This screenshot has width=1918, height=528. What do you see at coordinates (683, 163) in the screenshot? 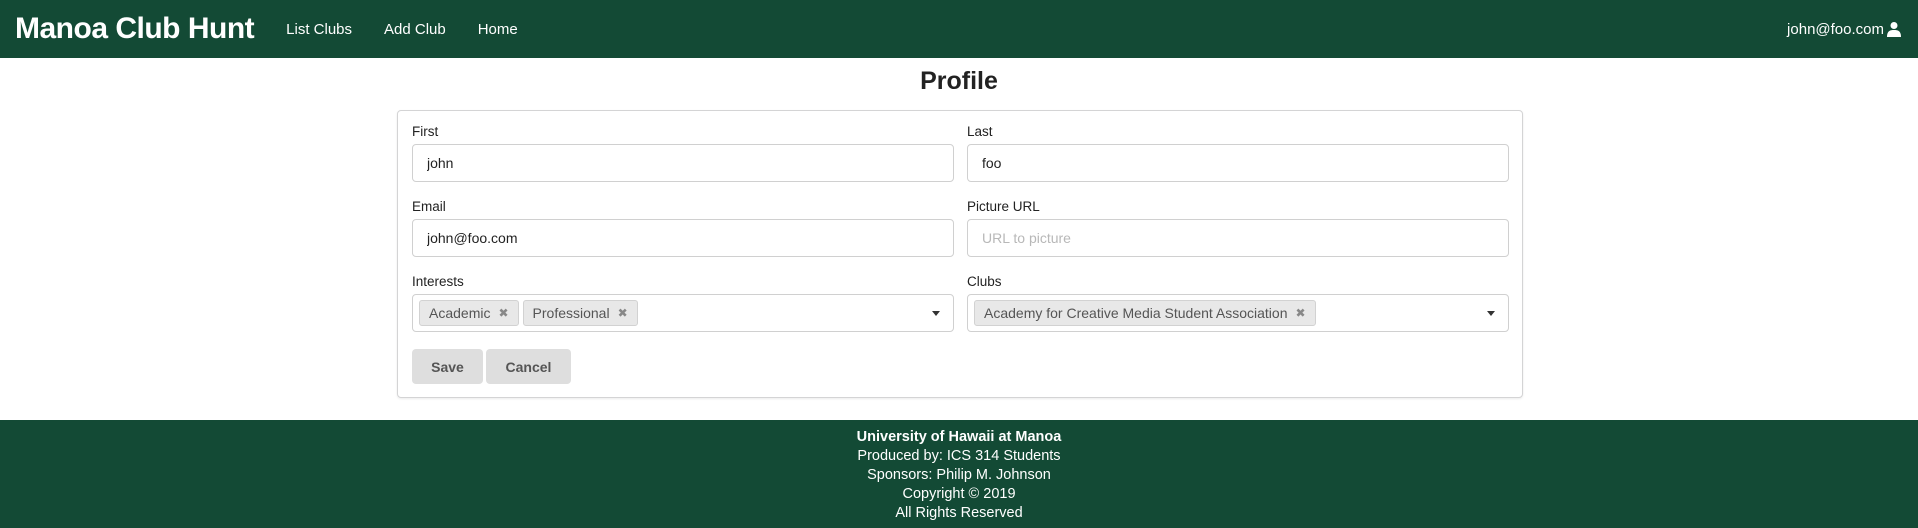
I see `first-input` at bounding box center [683, 163].